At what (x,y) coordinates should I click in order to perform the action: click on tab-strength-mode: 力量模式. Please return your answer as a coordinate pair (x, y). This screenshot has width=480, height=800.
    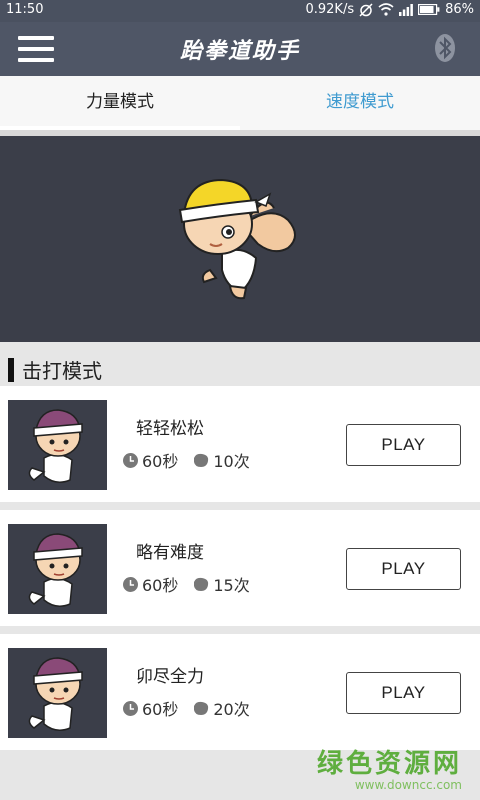
    Looking at the image, I should click on (120, 103).